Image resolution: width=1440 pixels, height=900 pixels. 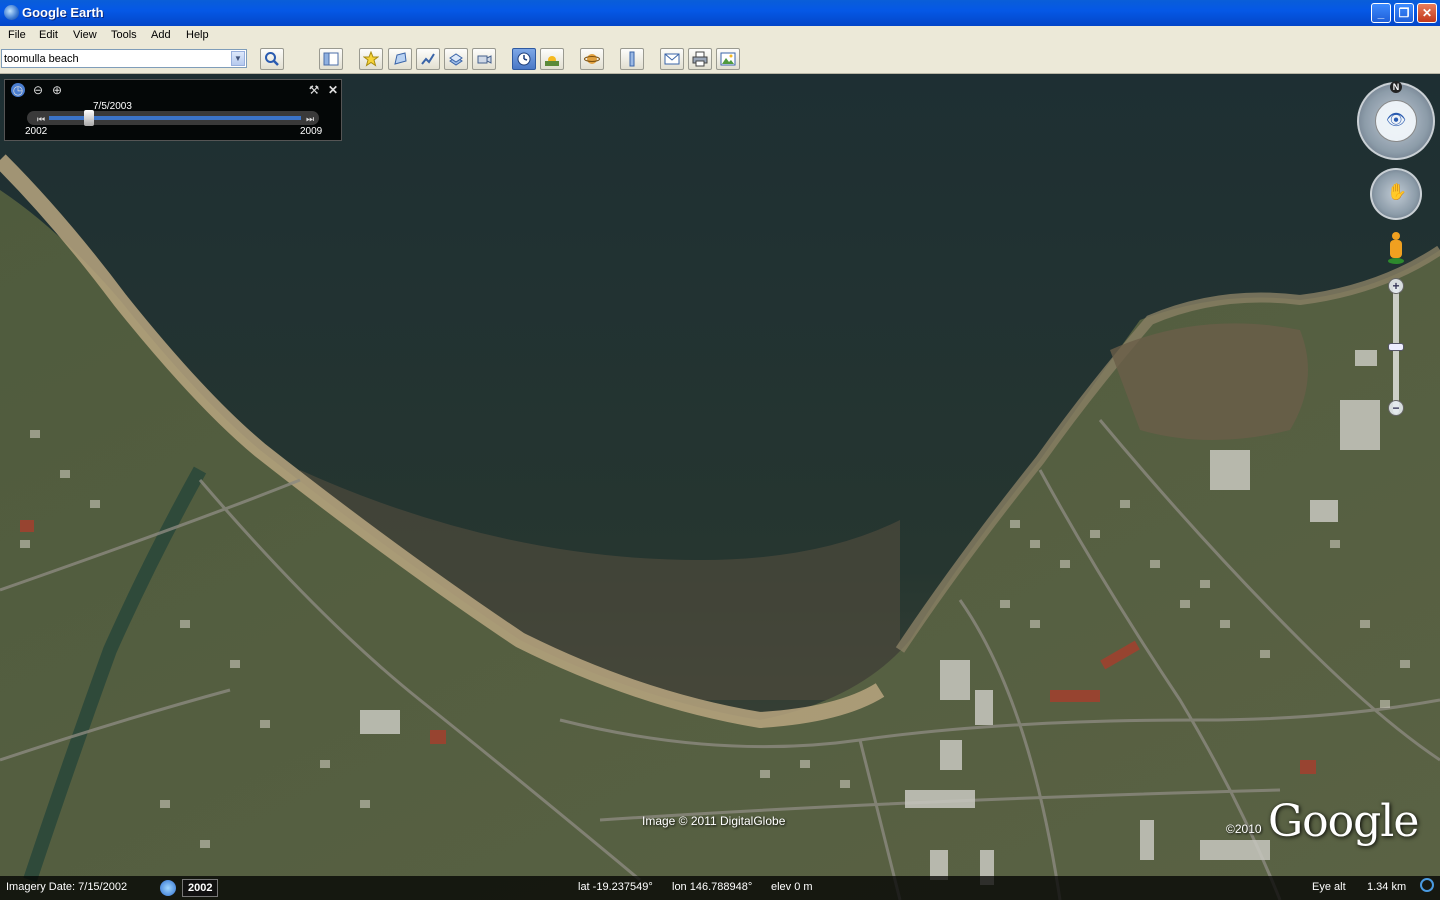 What do you see at coordinates (38, 90) in the screenshot?
I see `zoom-out-time-button: ⊖` at bounding box center [38, 90].